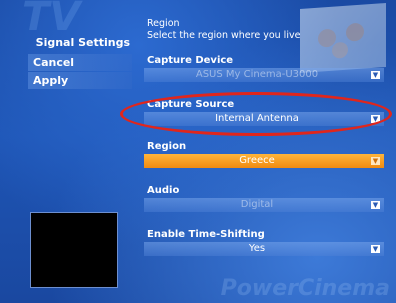  Describe the element at coordinates (257, 160) in the screenshot. I see `region-value: Greece` at that location.